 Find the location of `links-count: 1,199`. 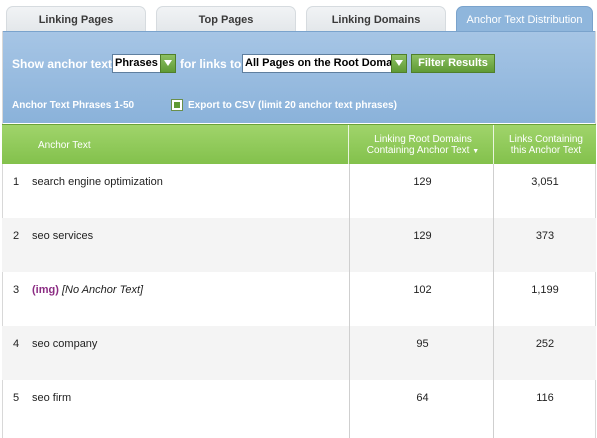

links-count: 1,199 is located at coordinates (545, 290).